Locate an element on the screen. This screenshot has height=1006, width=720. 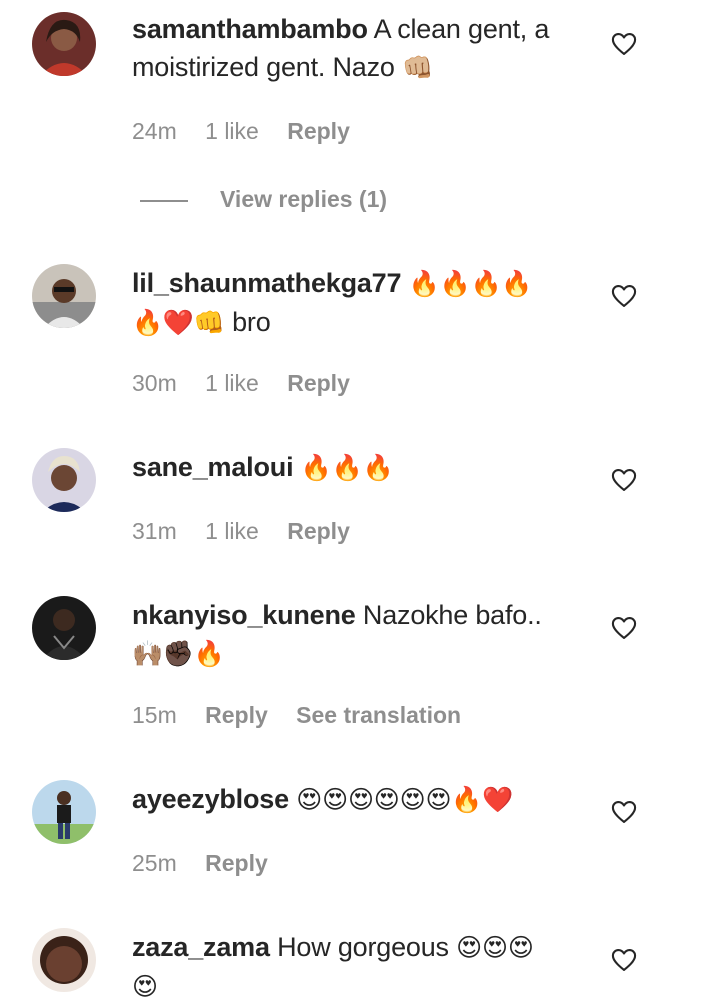
comment-emoji: 👊🏼 is located at coordinates (417, 67).